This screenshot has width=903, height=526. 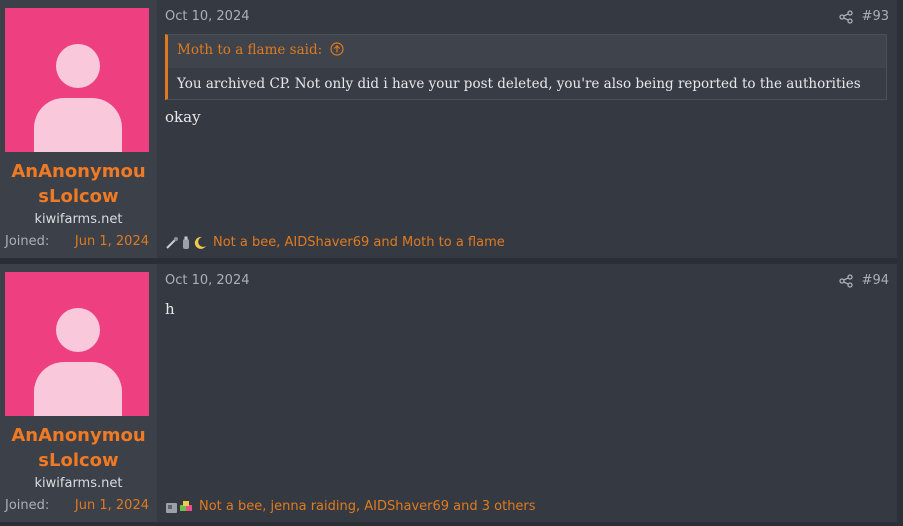 What do you see at coordinates (183, 117) in the screenshot?
I see `message-body: okay` at bounding box center [183, 117].